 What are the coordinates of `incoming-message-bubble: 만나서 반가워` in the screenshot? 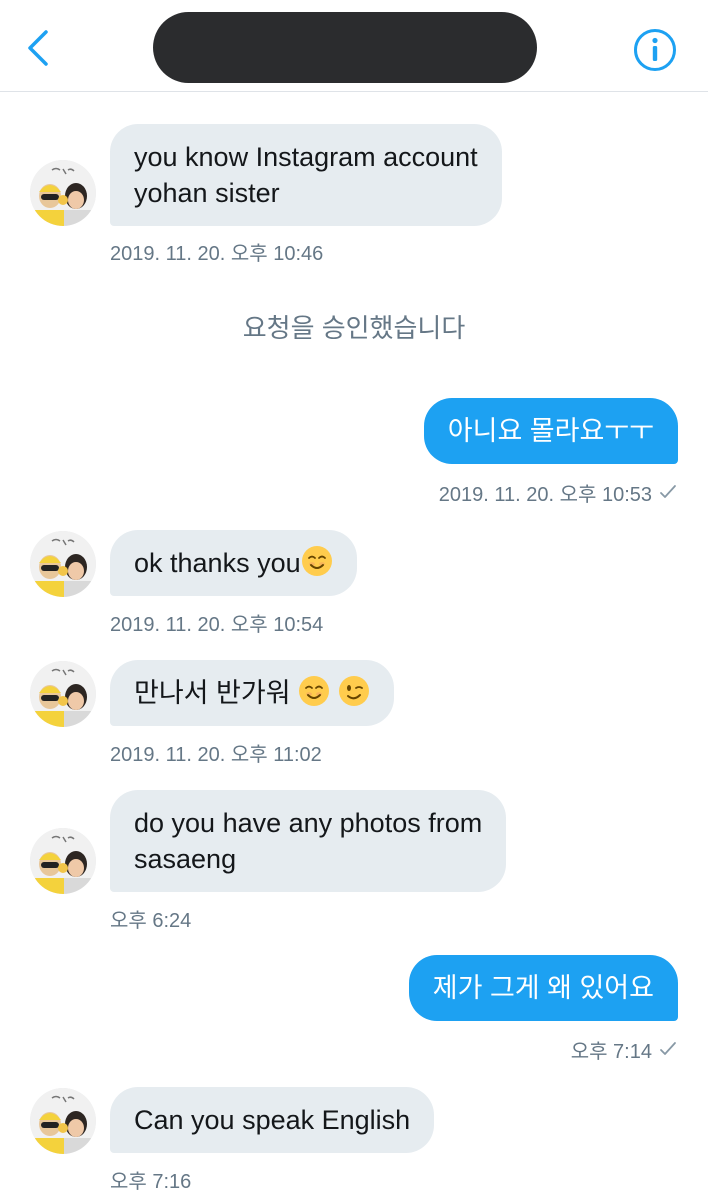 It's located at (252, 693).